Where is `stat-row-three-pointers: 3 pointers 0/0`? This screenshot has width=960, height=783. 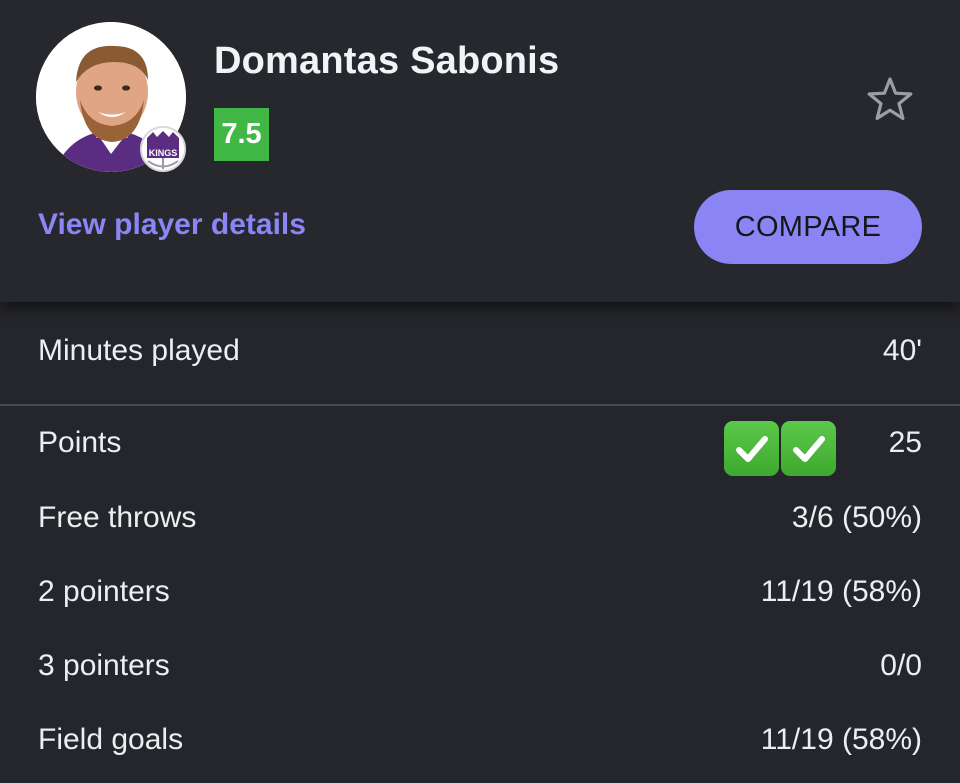
stat-row-three-pointers: 3 pointers 0/0 is located at coordinates (480, 666).